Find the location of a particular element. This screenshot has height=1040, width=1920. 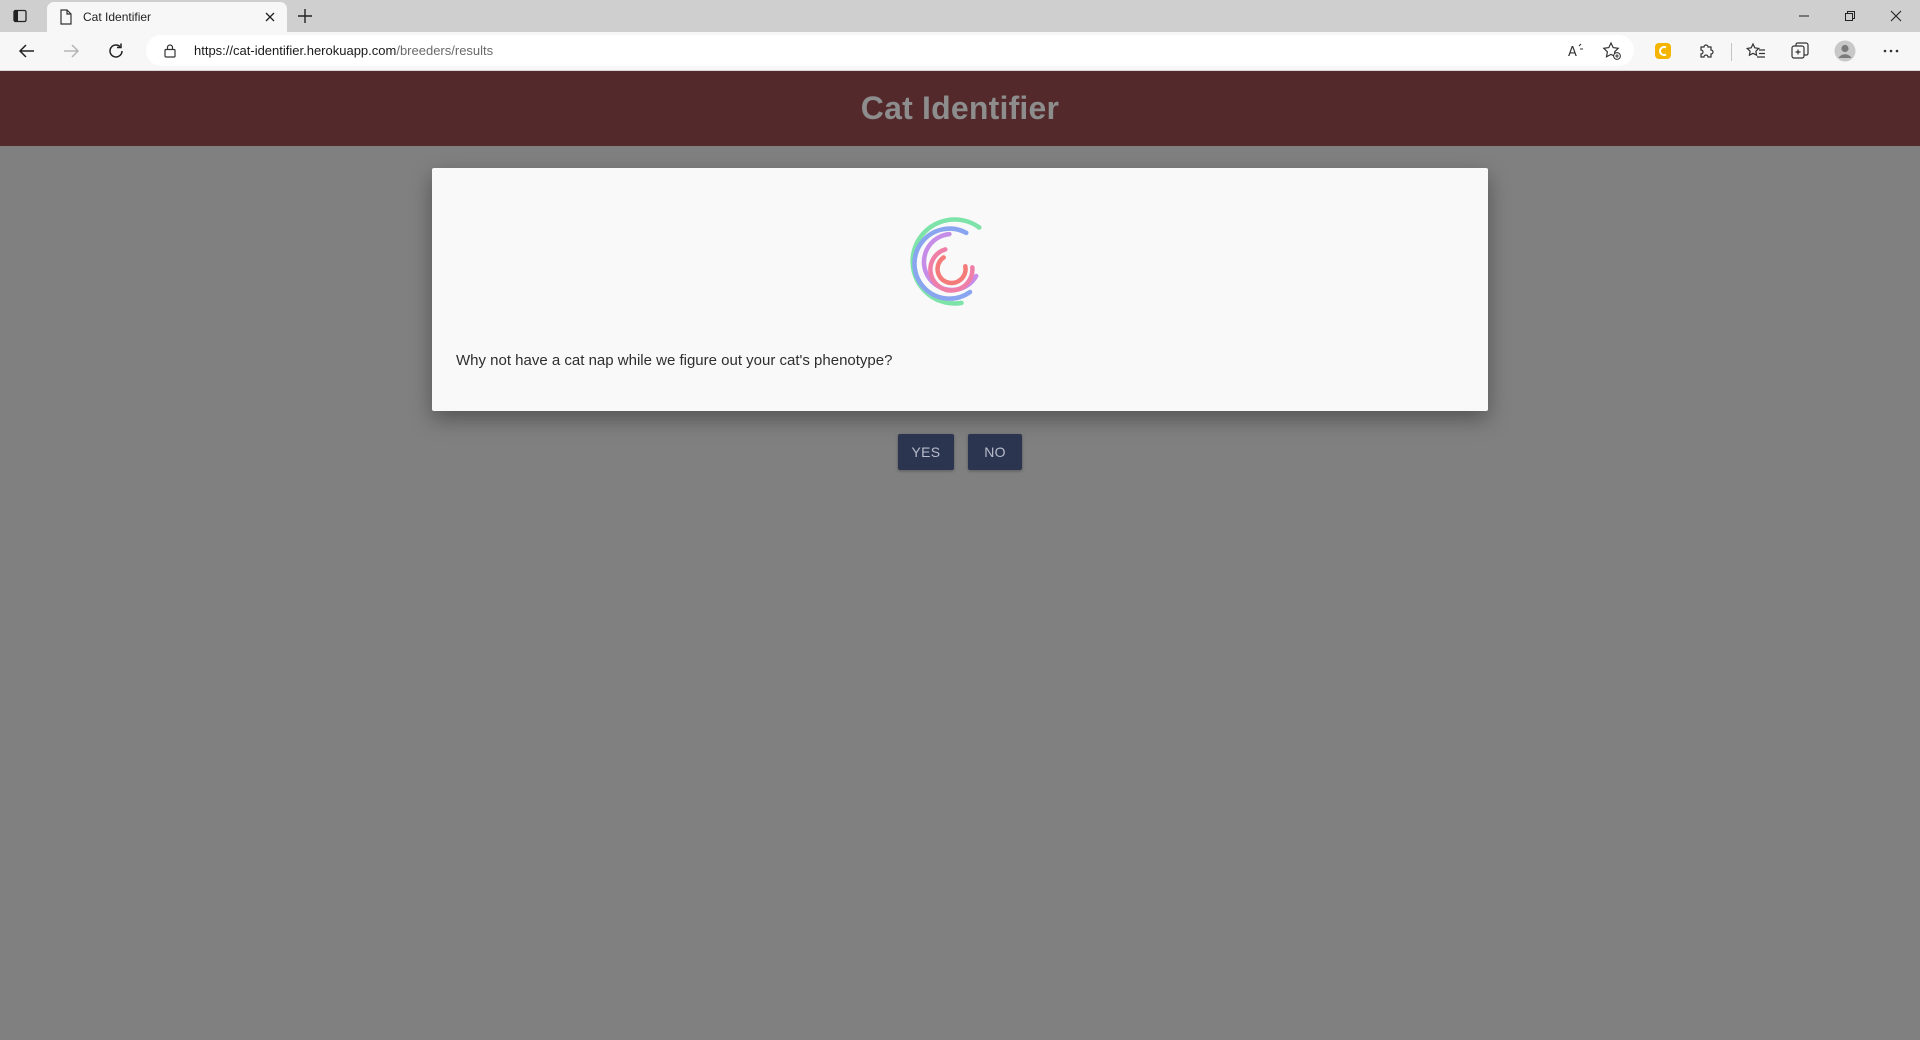

loading-spinner-icon is located at coordinates (952, 262).